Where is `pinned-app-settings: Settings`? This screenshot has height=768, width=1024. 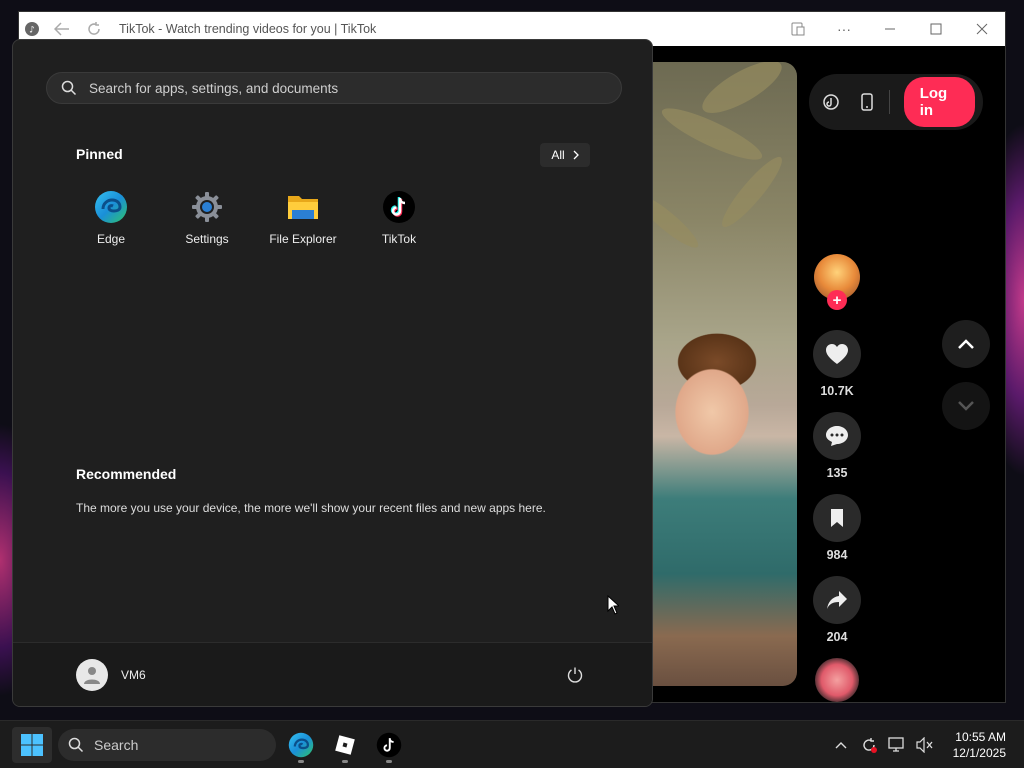 pinned-app-settings: Settings is located at coordinates (207, 218).